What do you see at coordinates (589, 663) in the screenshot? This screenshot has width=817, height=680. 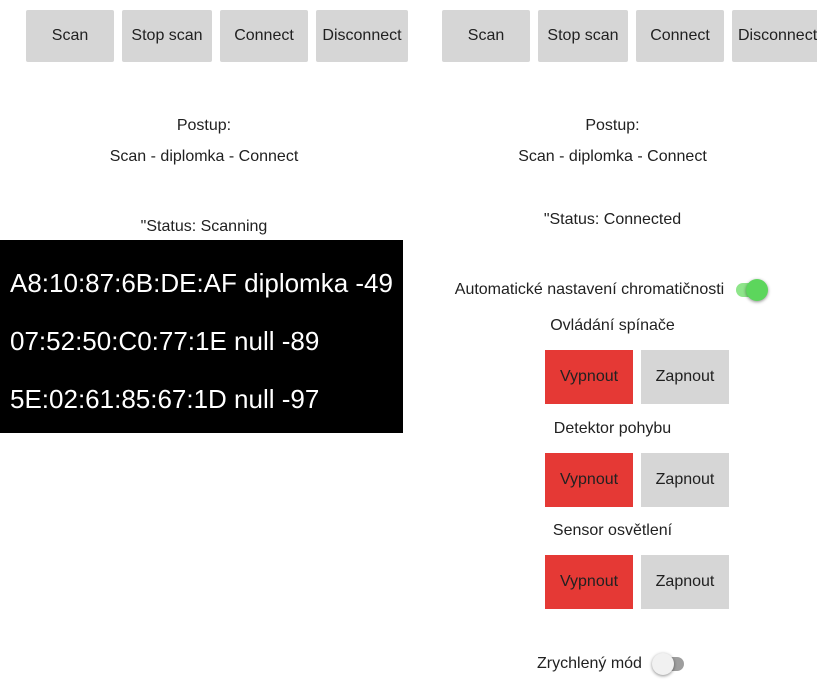 I see `fast-mode-label: Zrychlený mód` at bounding box center [589, 663].